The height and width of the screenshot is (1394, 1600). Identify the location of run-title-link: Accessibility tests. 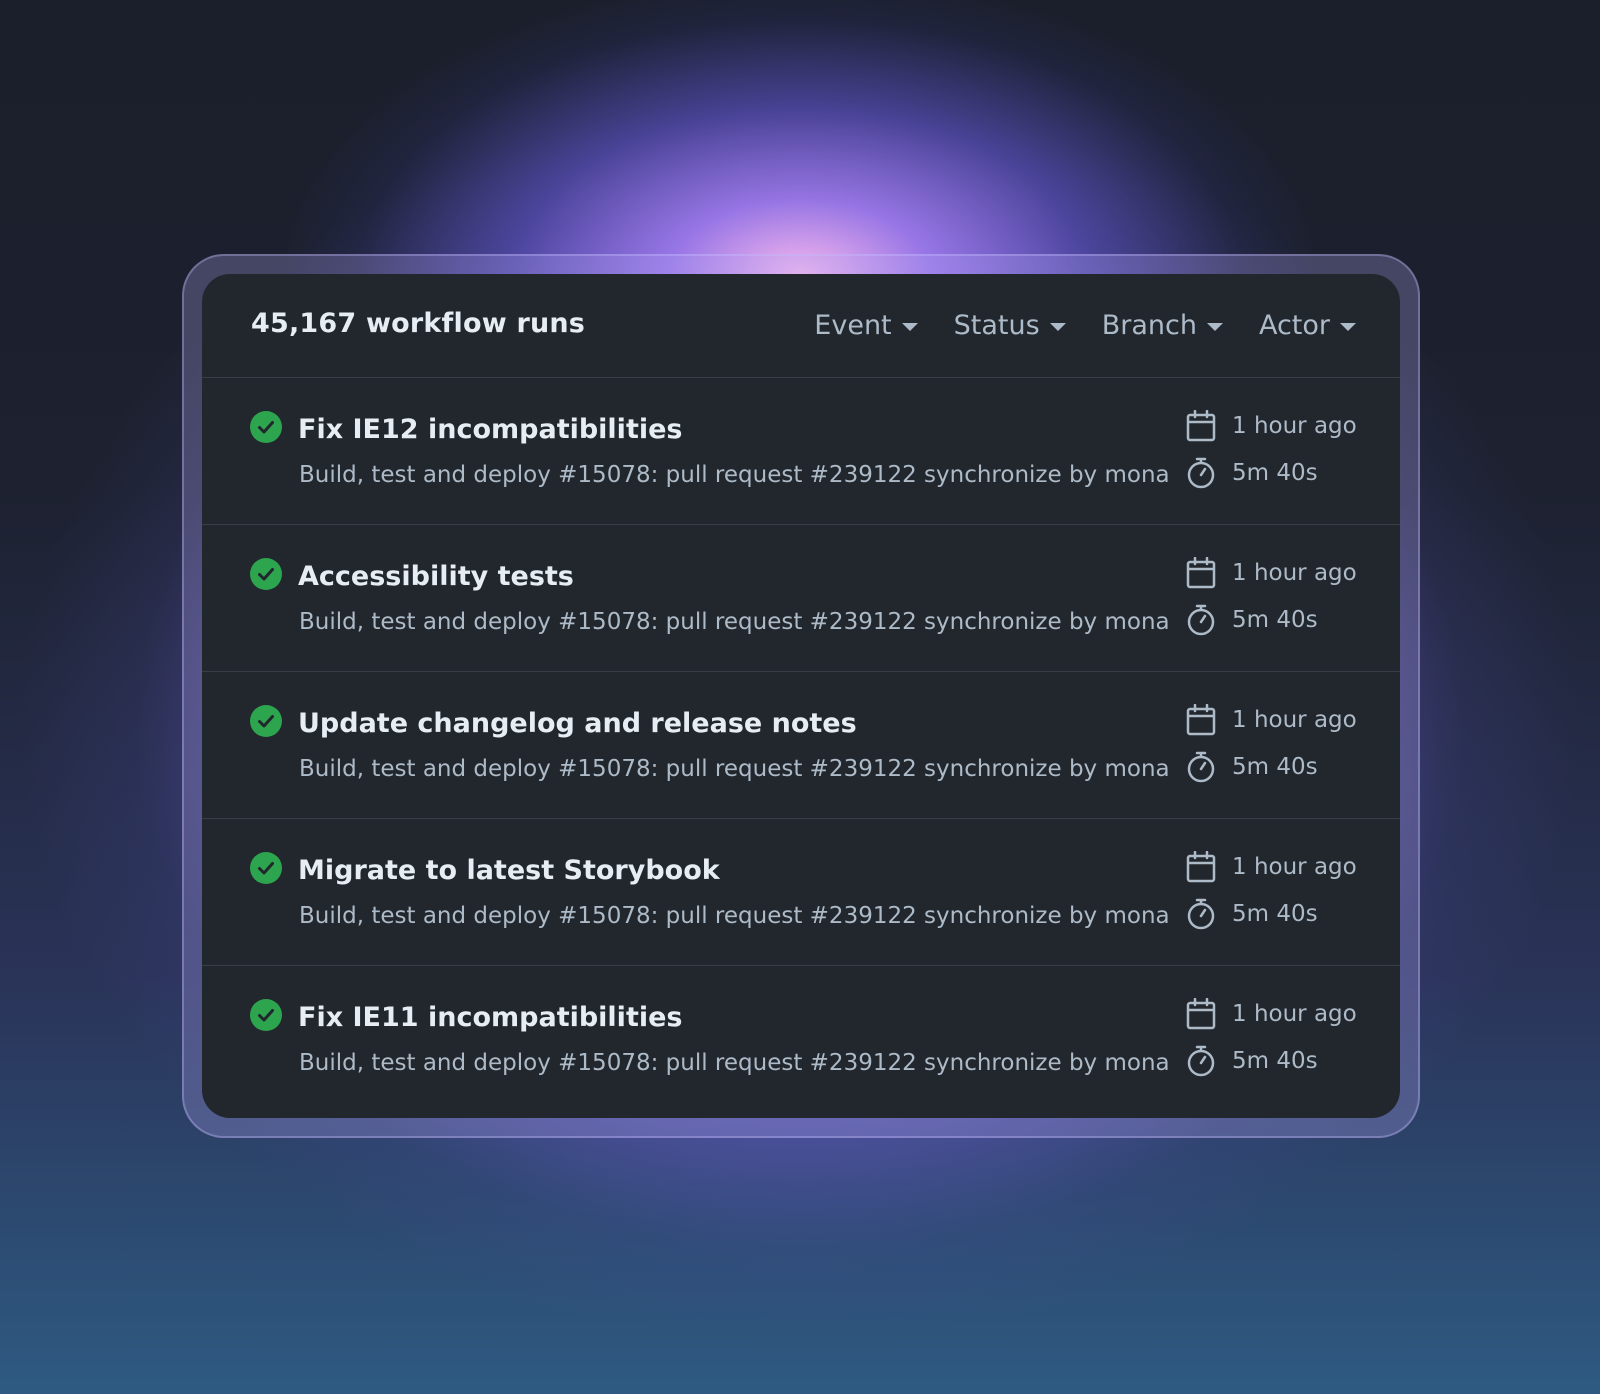
(436, 576).